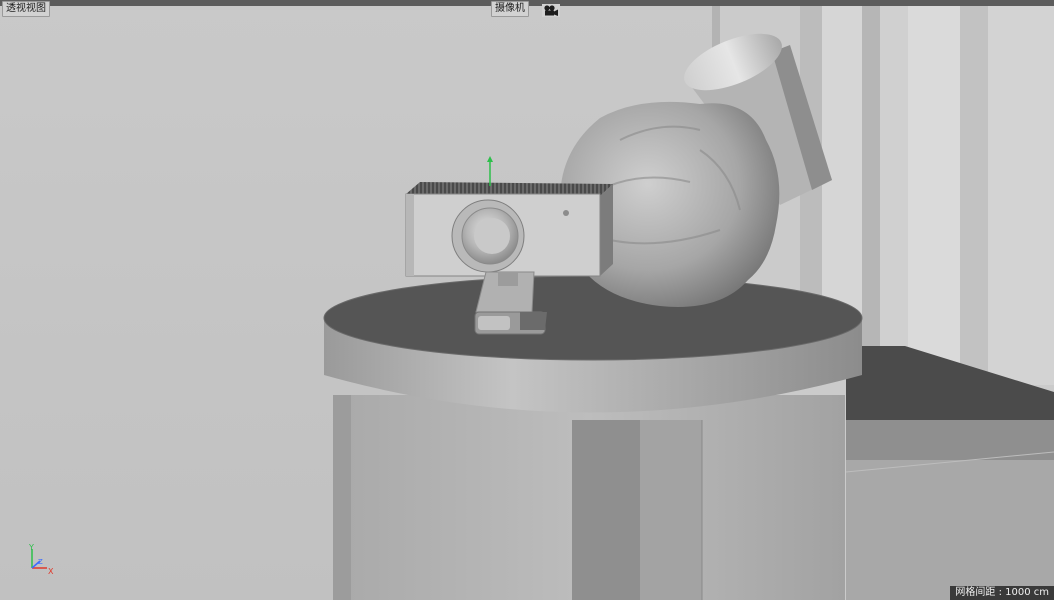 Image resolution: width=1054 pixels, height=600 pixels. What do you see at coordinates (51, 571) in the screenshot?
I see `axis-x-label: X` at bounding box center [51, 571].